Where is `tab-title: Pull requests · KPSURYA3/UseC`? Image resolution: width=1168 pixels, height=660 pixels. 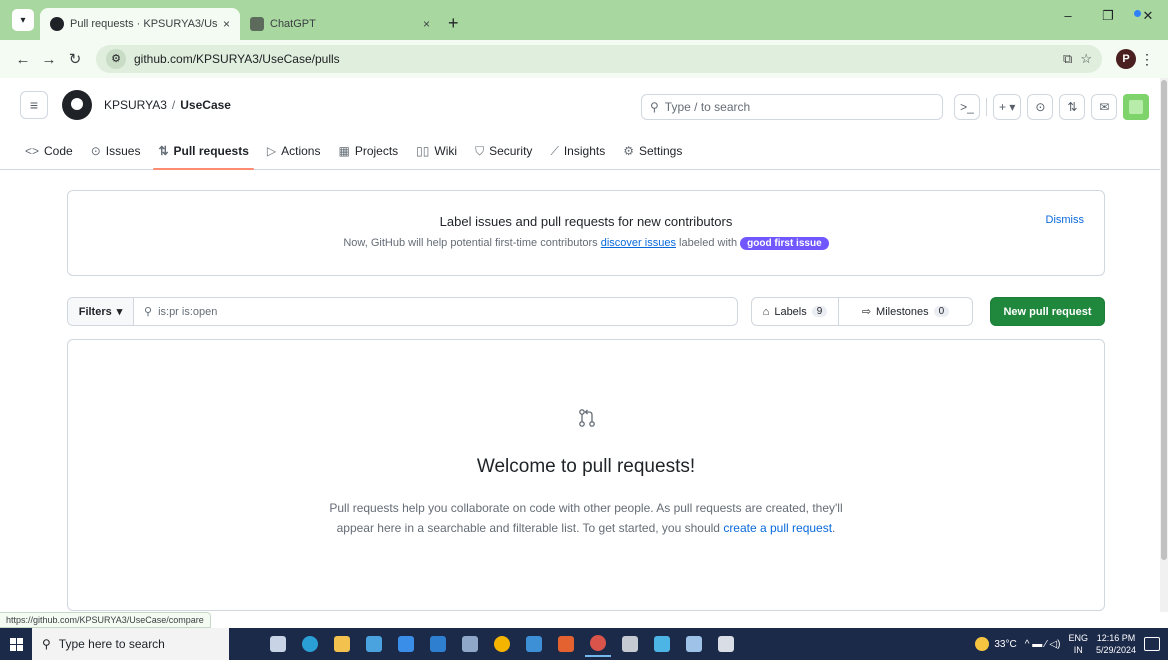 tab-title: Pull requests · KPSURYA3/UseC is located at coordinates (143, 24).